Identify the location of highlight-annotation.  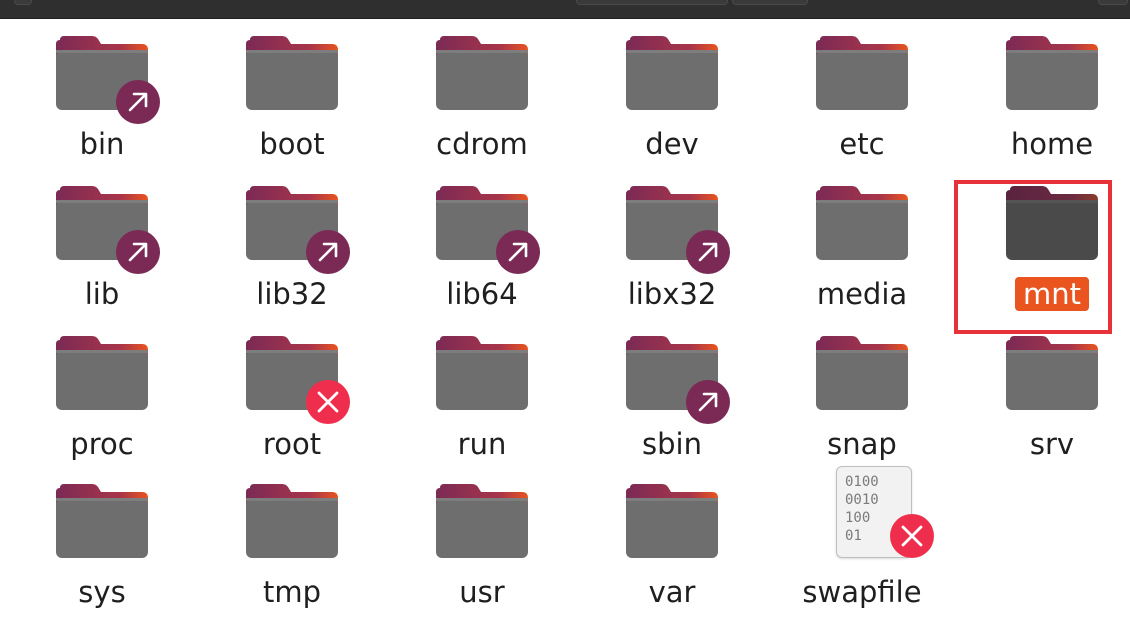
(1033, 257).